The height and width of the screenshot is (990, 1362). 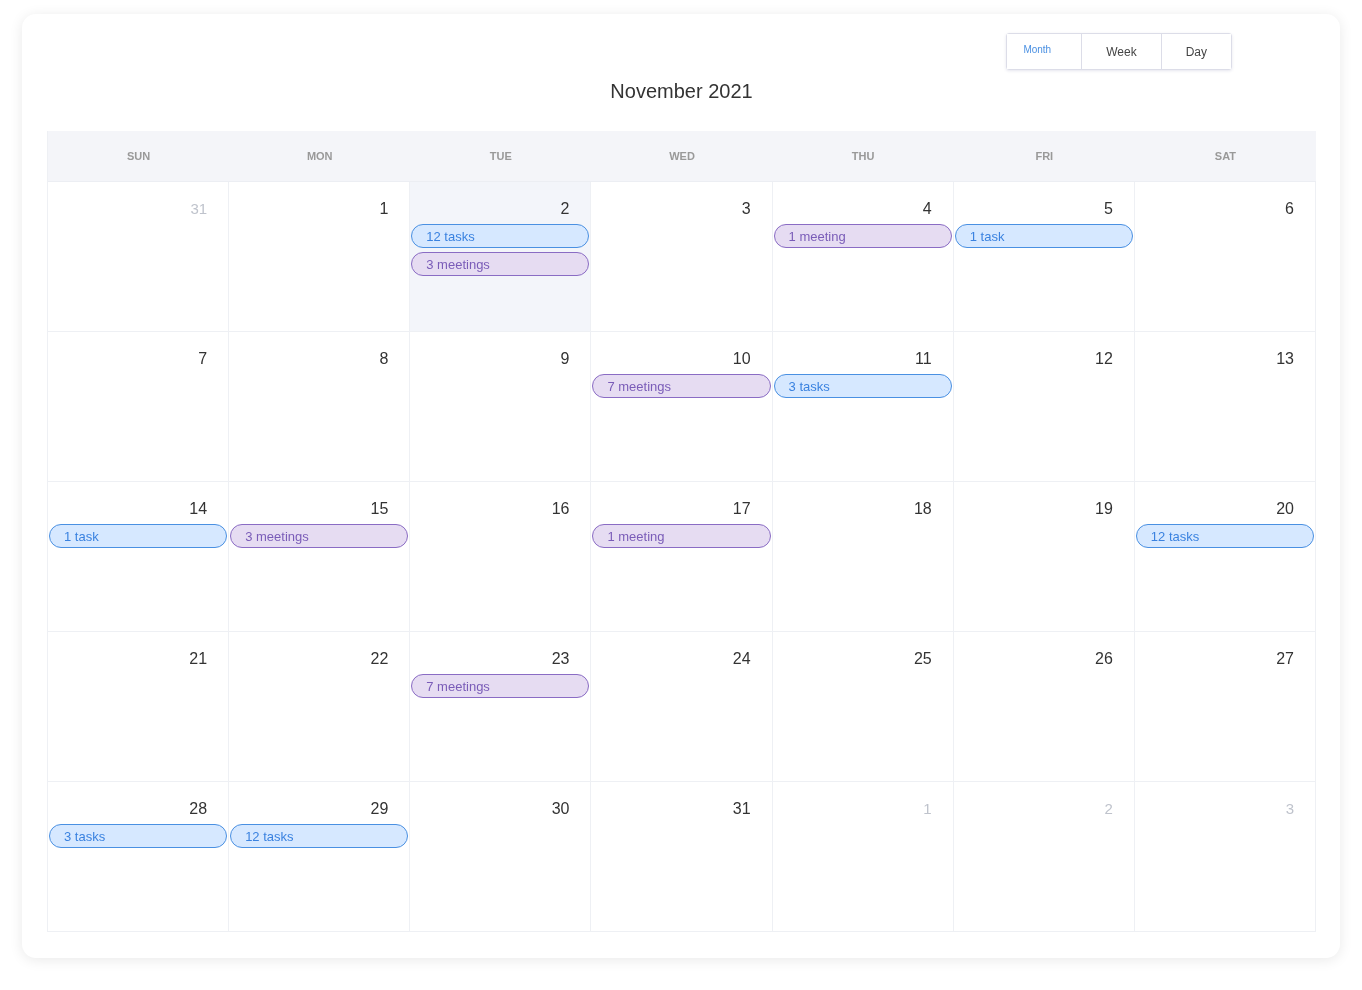 What do you see at coordinates (1044, 257) in the screenshot?
I see `day-cell: 5 1 task` at bounding box center [1044, 257].